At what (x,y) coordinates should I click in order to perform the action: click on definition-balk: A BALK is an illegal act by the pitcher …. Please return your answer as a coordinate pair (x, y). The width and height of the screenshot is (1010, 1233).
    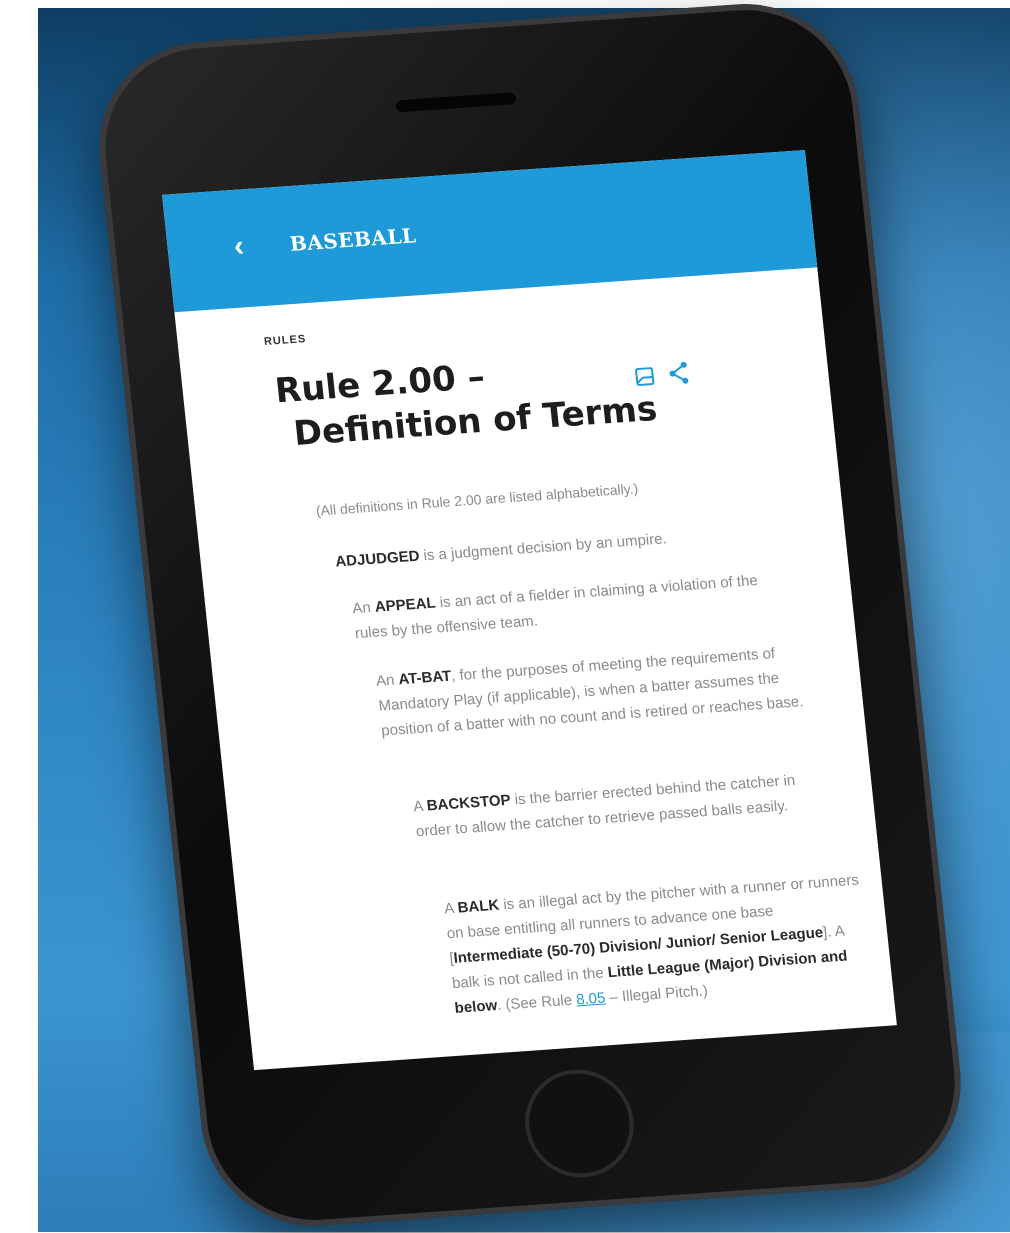
    Looking at the image, I should click on (659, 944).